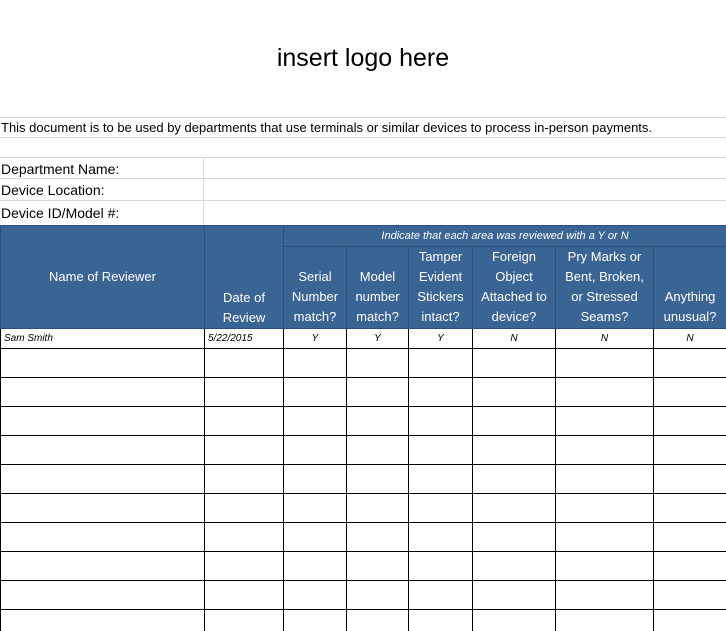 This screenshot has height=631, width=726. I want to click on header-text: Bent, Broken,, so click(604, 276).